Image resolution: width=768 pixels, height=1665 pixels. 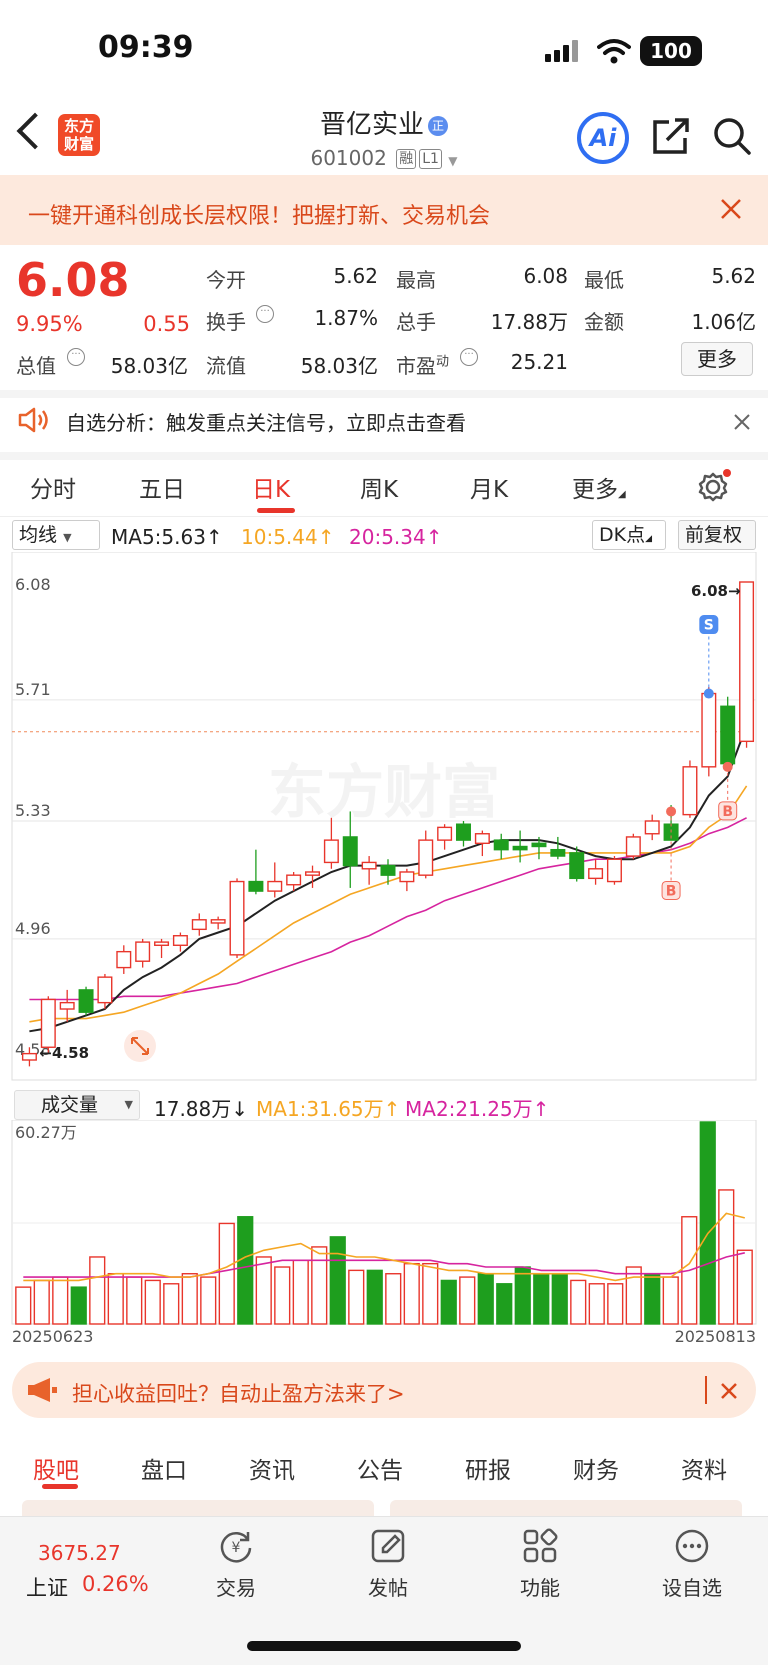 What do you see at coordinates (379, 487) in the screenshot?
I see `tab-weekly-k: 周K` at bounding box center [379, 487].